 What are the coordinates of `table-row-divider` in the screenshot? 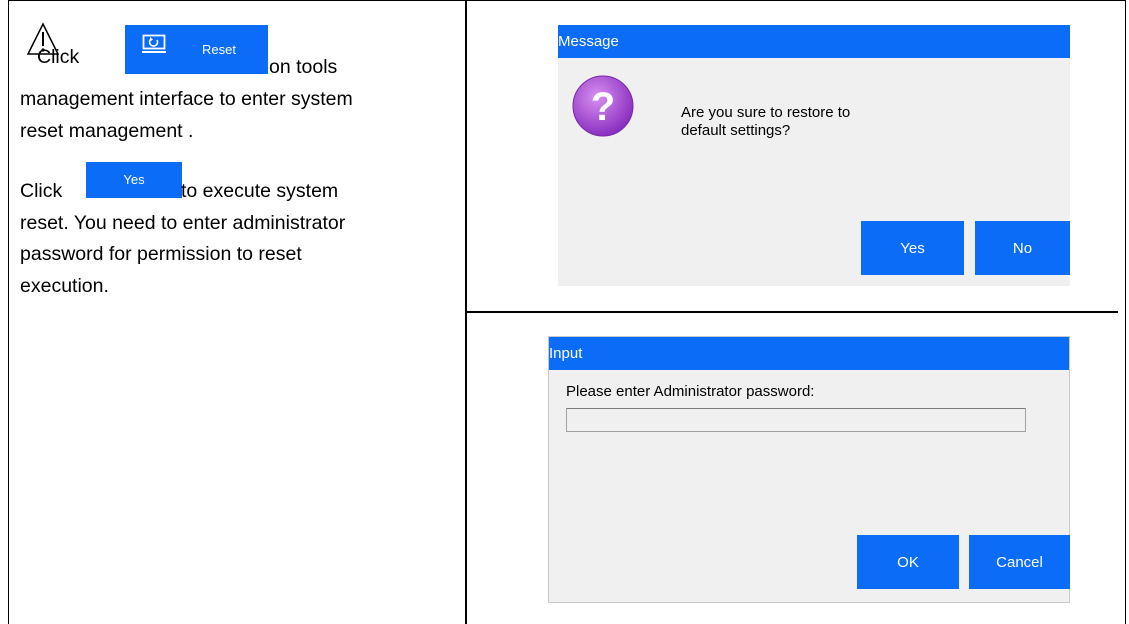 It's located at (791, 312).